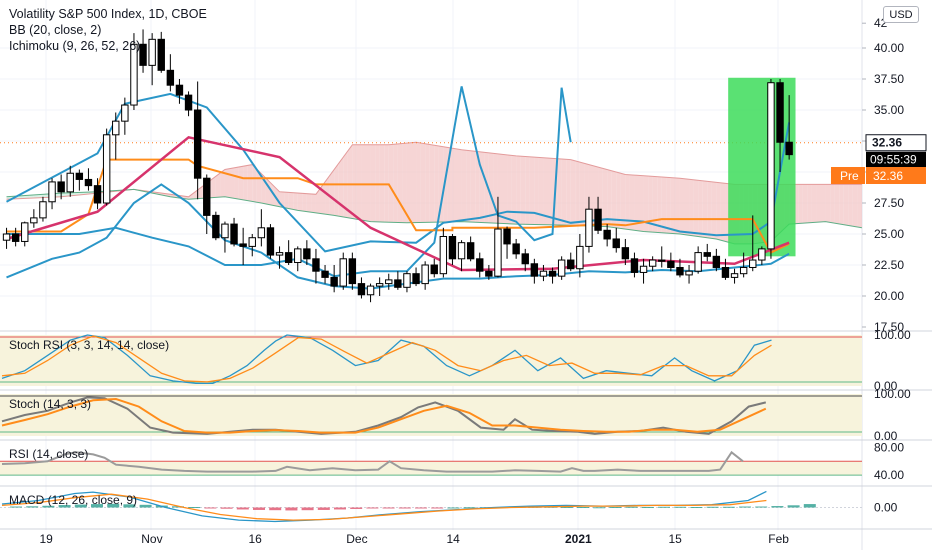  Describe the element at coordinates (889, 265) in the screenshot. I see `price-tick-label: 22.50` at that location.